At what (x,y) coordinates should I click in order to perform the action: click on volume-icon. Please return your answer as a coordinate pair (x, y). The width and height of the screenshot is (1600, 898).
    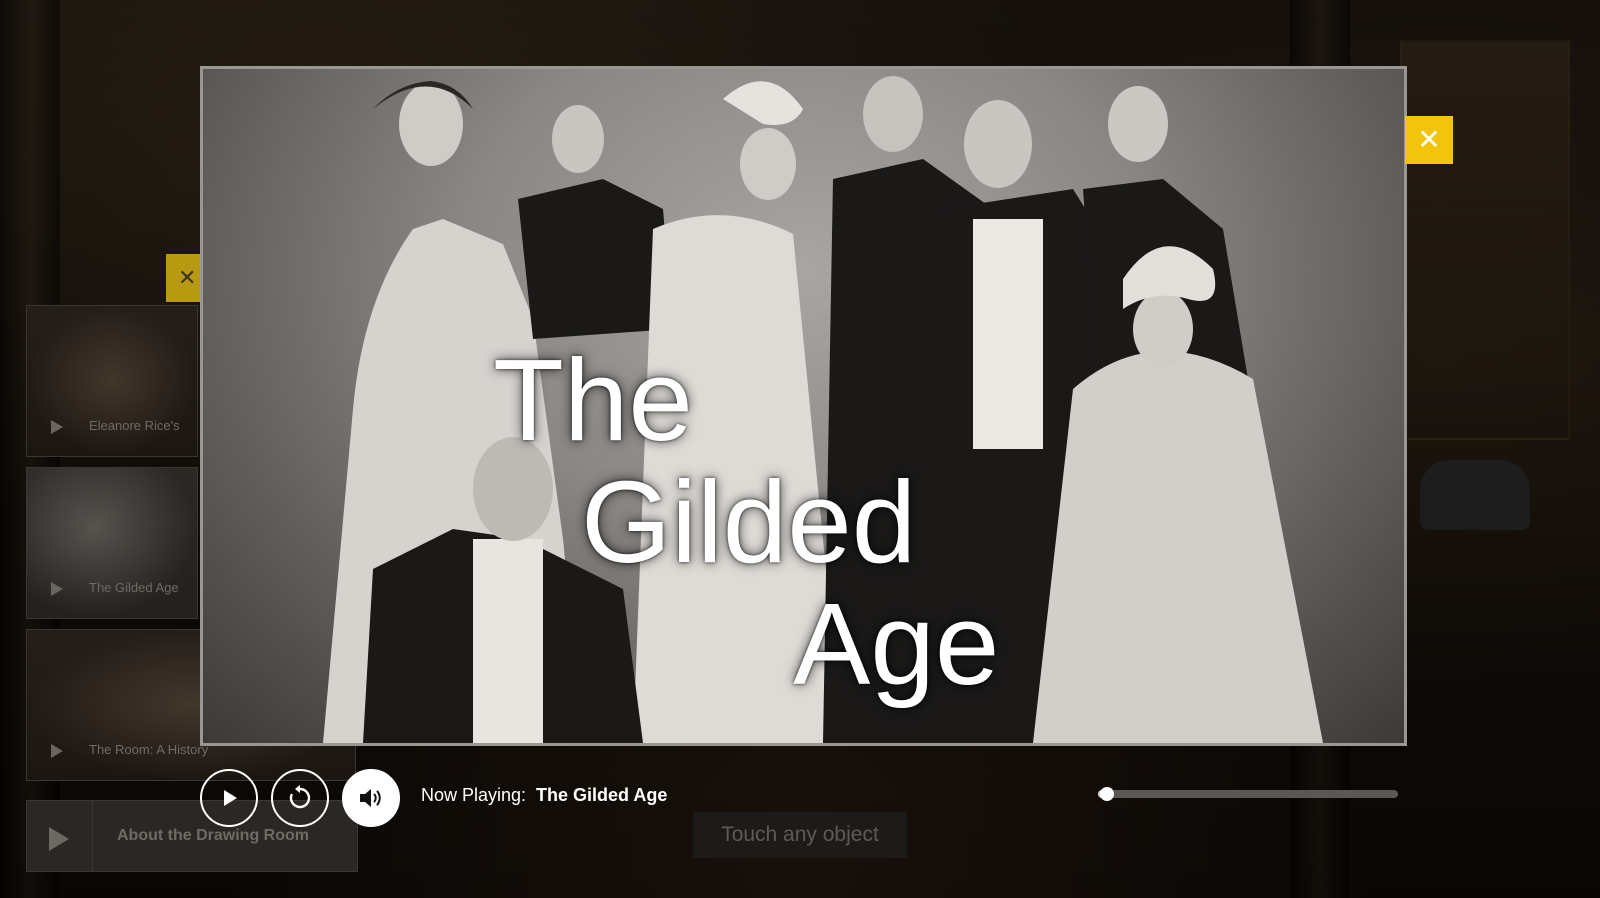
    Looking at the image, I should click on (370, 798).